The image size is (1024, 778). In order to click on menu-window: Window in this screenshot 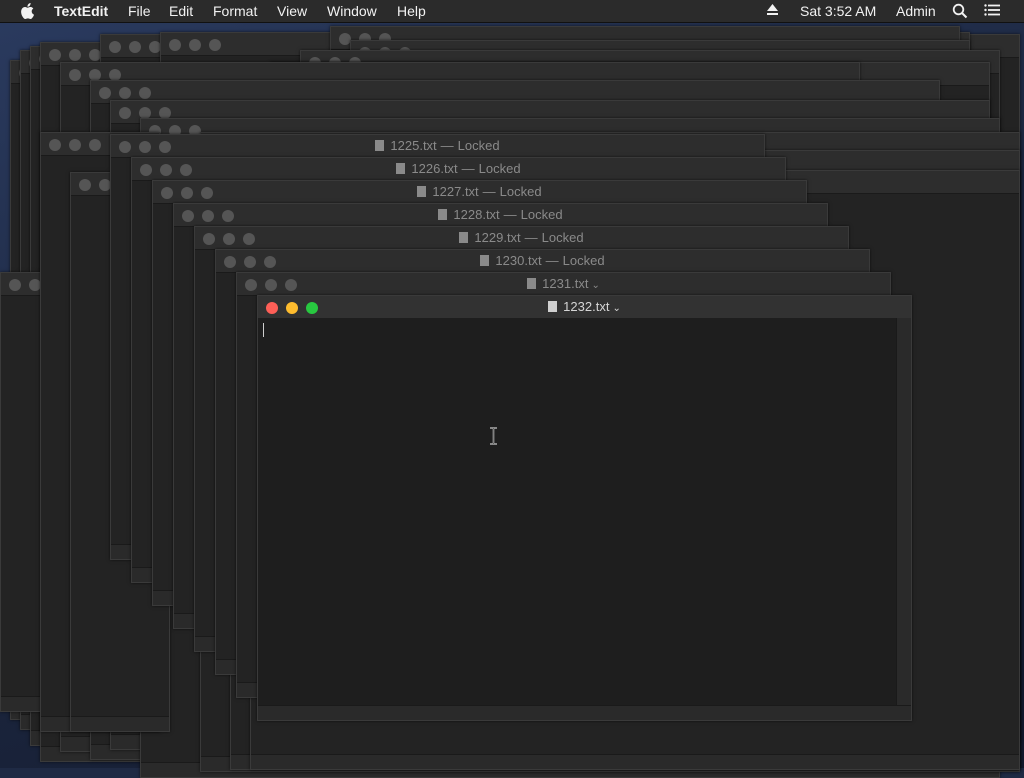, I will do `click(352, 11)`.